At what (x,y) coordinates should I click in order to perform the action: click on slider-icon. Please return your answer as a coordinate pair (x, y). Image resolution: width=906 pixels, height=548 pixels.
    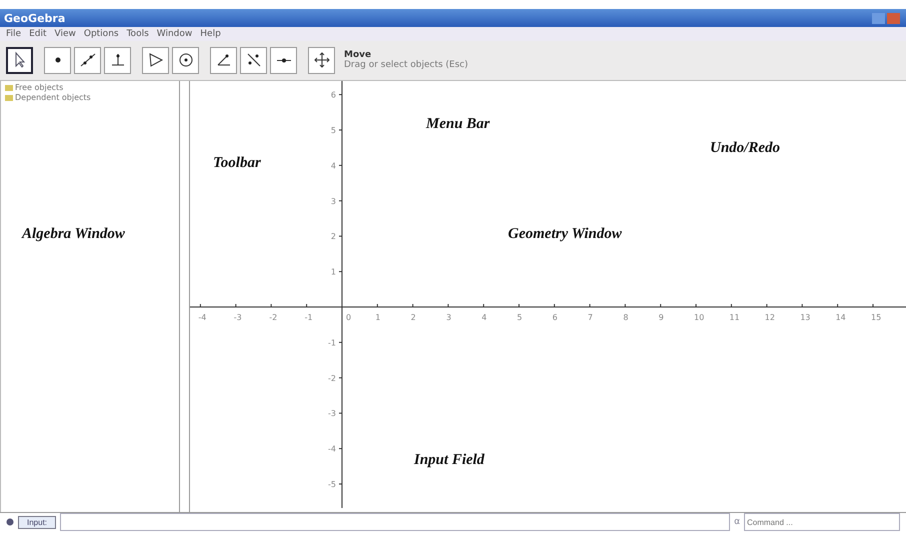
    Looking at the image, I should click on (284, 60).